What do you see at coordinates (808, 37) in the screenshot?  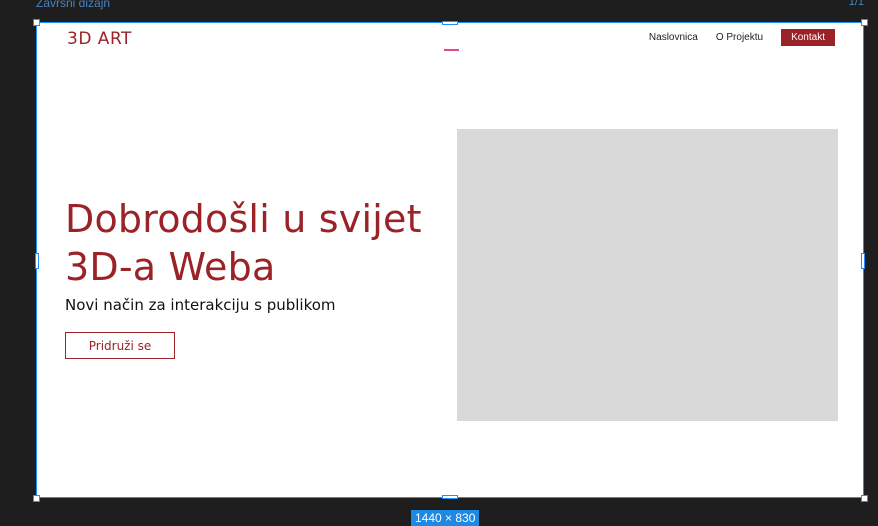 I see `nav-contact-button: Kontakt` at bounding box center [808, 37].